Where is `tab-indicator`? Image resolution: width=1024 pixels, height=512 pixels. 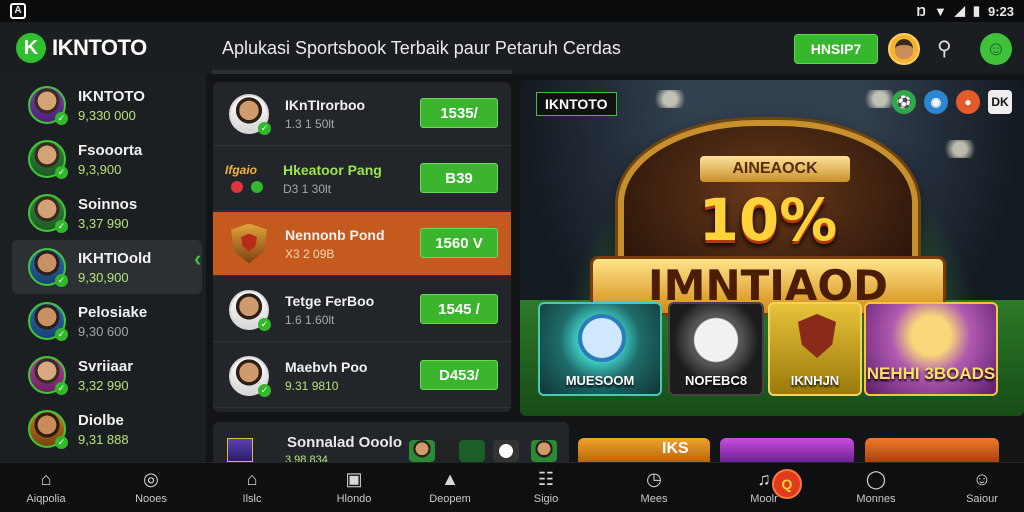 tab-indicator is located at coordinates (362, 72).